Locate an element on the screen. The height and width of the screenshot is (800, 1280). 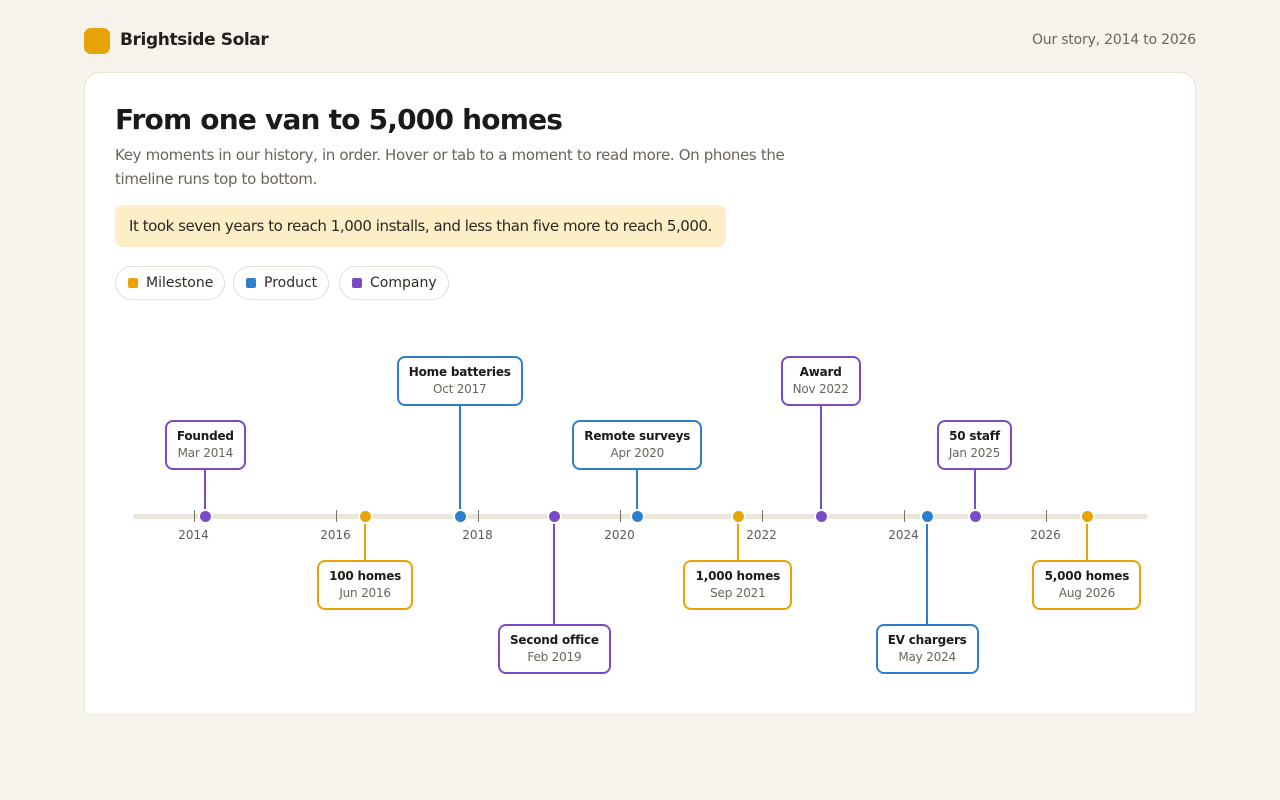
axis-year-label: 2016 is located at coordinates (335, 535).